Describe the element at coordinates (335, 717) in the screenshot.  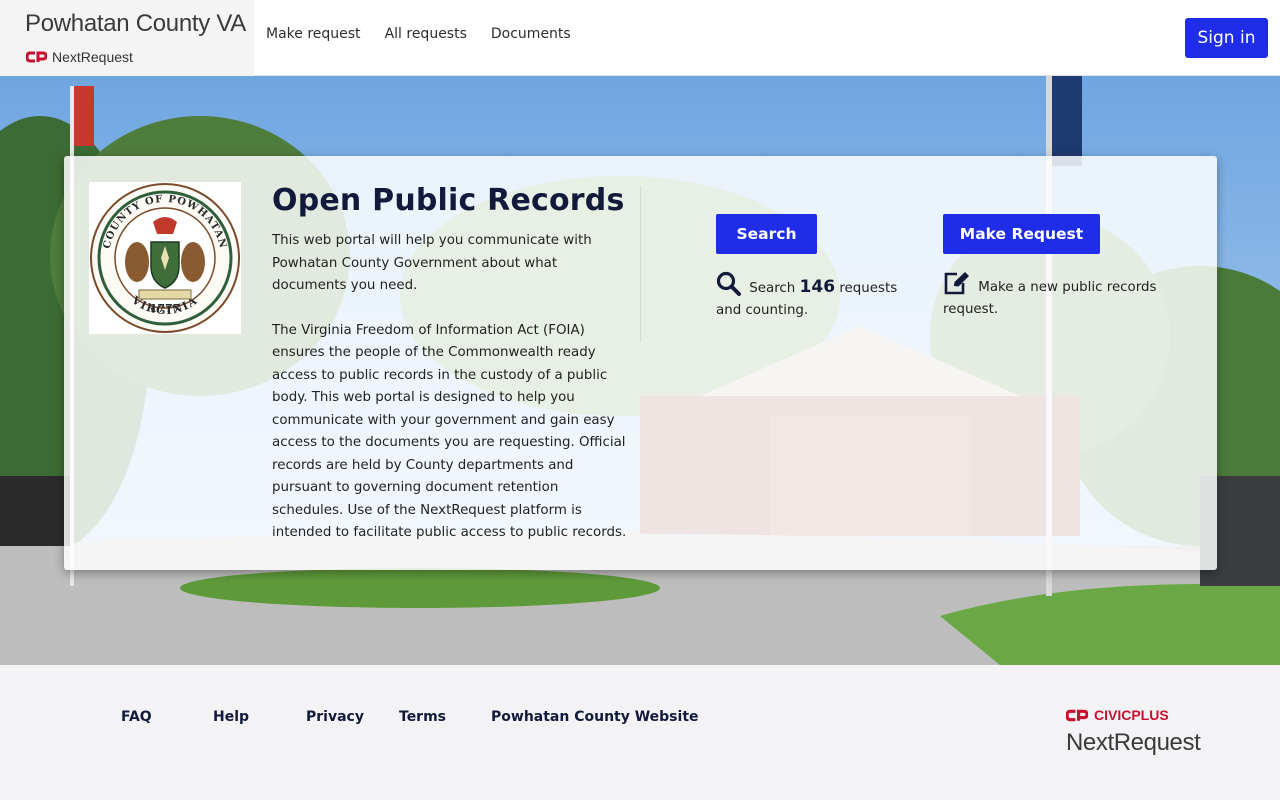
I see `footer-link-privacy: Privacy` at that location.